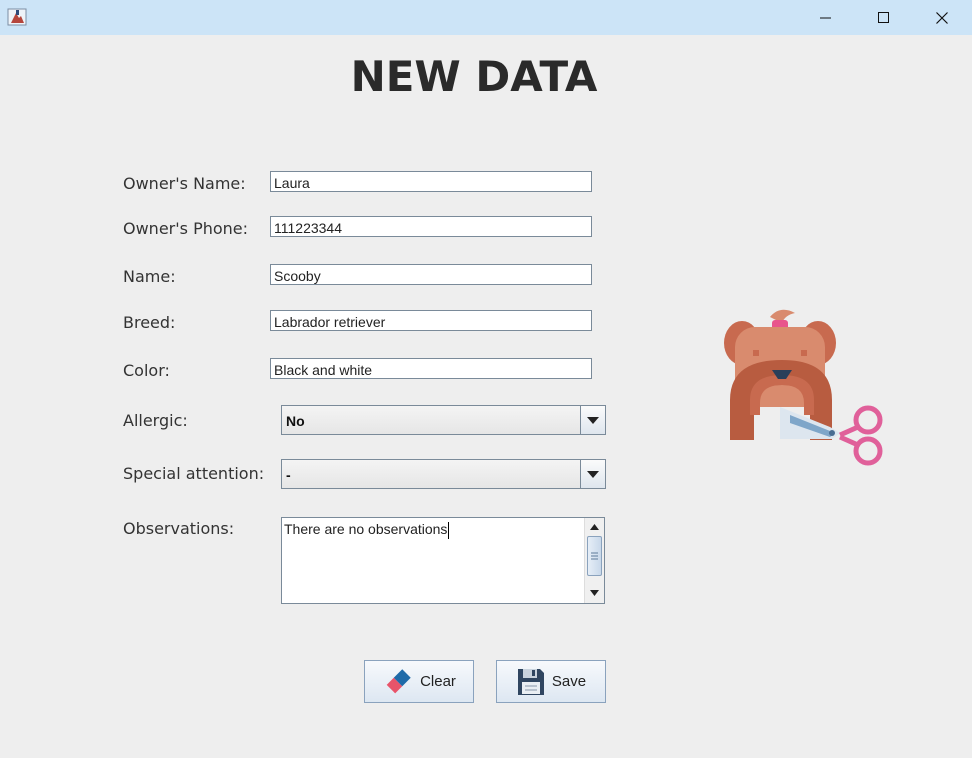  What do you see at coordinates (186, 228) in the screenshot?
I see `owner-phone-label: Owner's Phone:` at bounding box center [186, 228].